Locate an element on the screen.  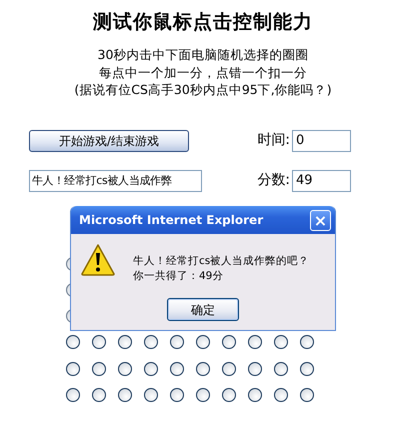
page-title: 测试你鼠标点击控制能力 is located at coordinates (203, 22).